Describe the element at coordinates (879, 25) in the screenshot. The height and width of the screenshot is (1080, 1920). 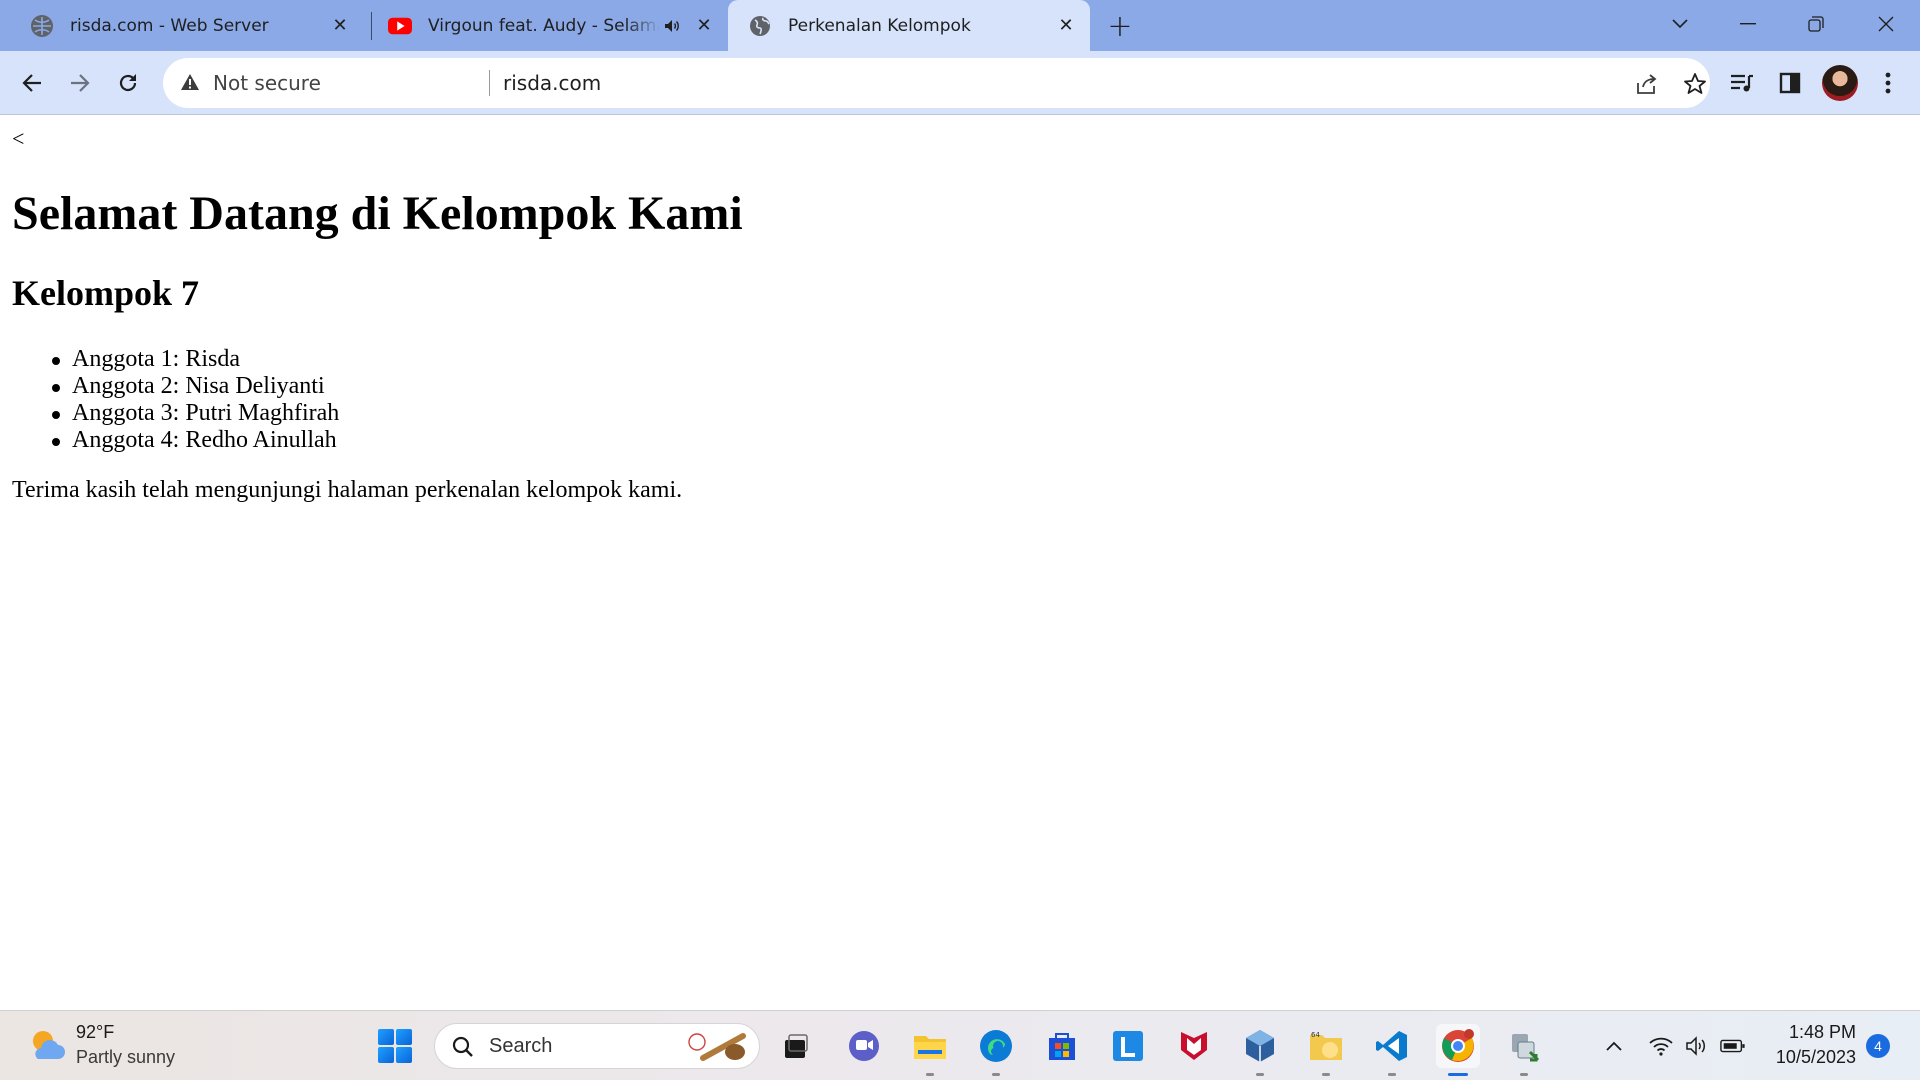
I see `tab-title: Perkenalan Kelompok` at that location.